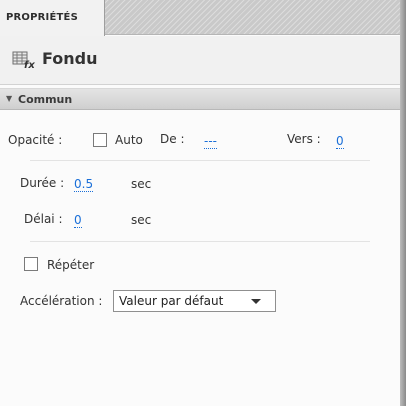 This screenshot has width=406, height=406. What do you see at coordinates (203, 18) in the screenshot?
I see `tab-strip: PROPRIÉTÉS` at bounding box center [203, 18].